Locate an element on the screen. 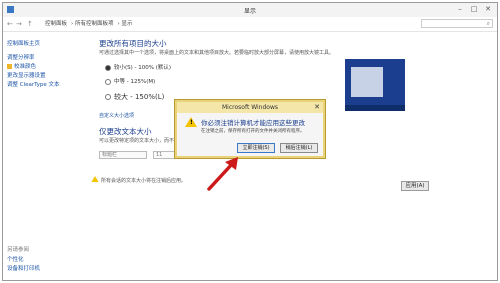 The image size is (500, 283). sidebar-item-calibrate: 校准颜色 is located at coordinates (21, 66).